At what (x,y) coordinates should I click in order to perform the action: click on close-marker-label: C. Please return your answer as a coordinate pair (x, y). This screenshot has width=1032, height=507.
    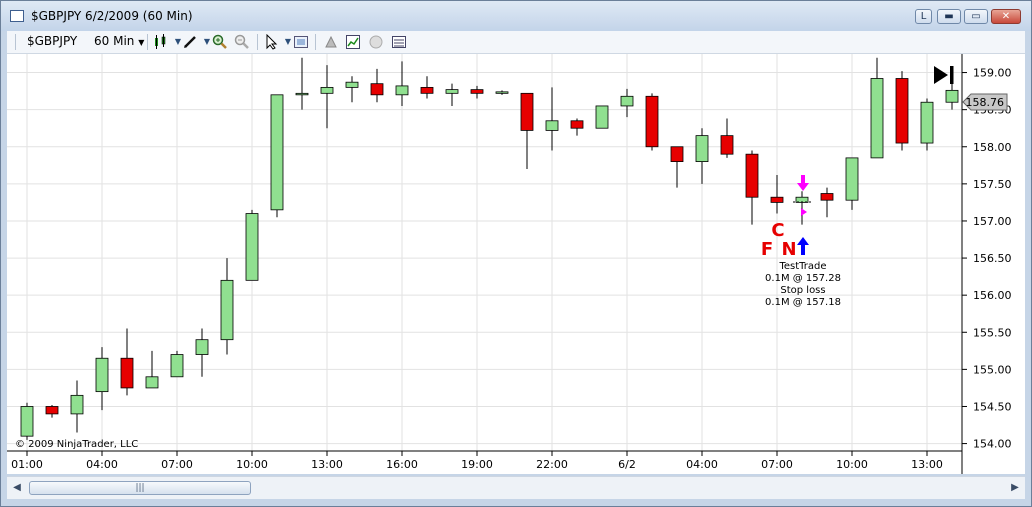
    Looking at the image, I should click on (777, 230).